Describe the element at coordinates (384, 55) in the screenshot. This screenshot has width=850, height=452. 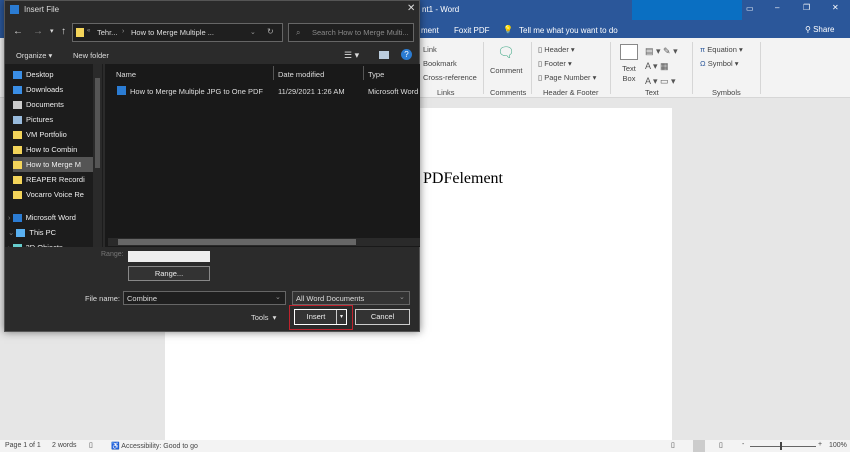
I see `preview-pane-icon` at that location.